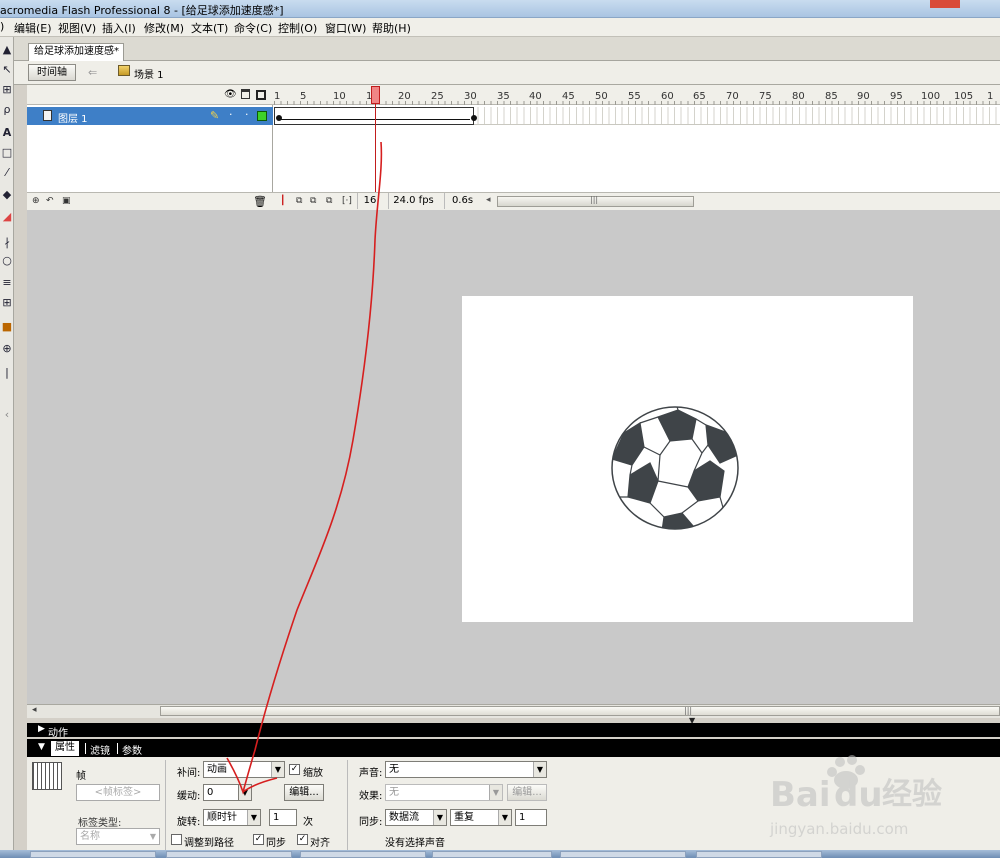 The image size is (1000, 858). I want to click on ruler-label: 55, so click(634, 96).